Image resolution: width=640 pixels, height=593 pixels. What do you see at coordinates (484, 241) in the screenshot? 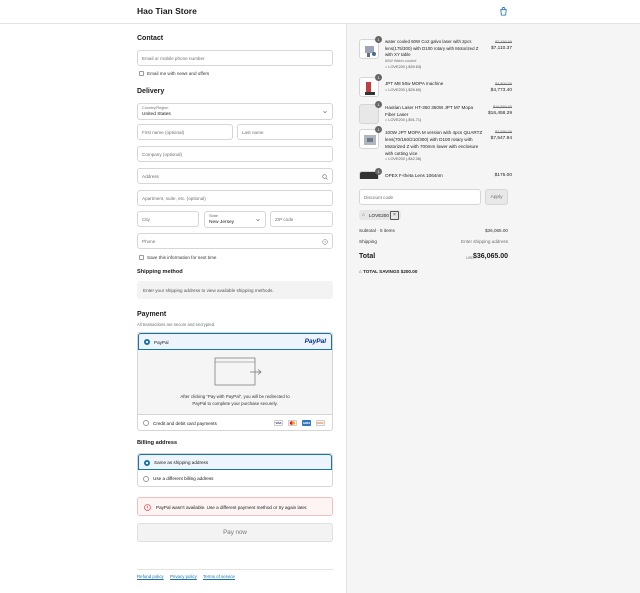
I see `shipping-value: Enter shipping address` at bounding box center [484, 241].